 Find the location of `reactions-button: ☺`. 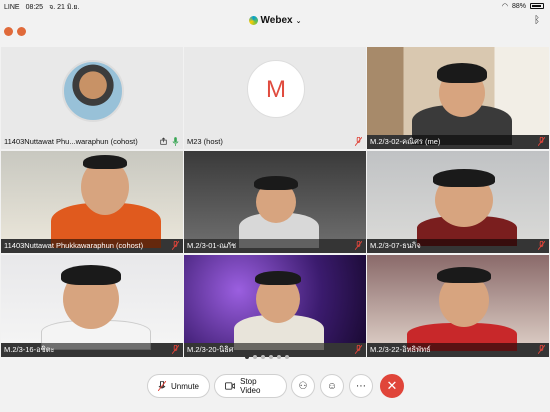

reactions-button: ☺ is located at coordinates (332, 386).